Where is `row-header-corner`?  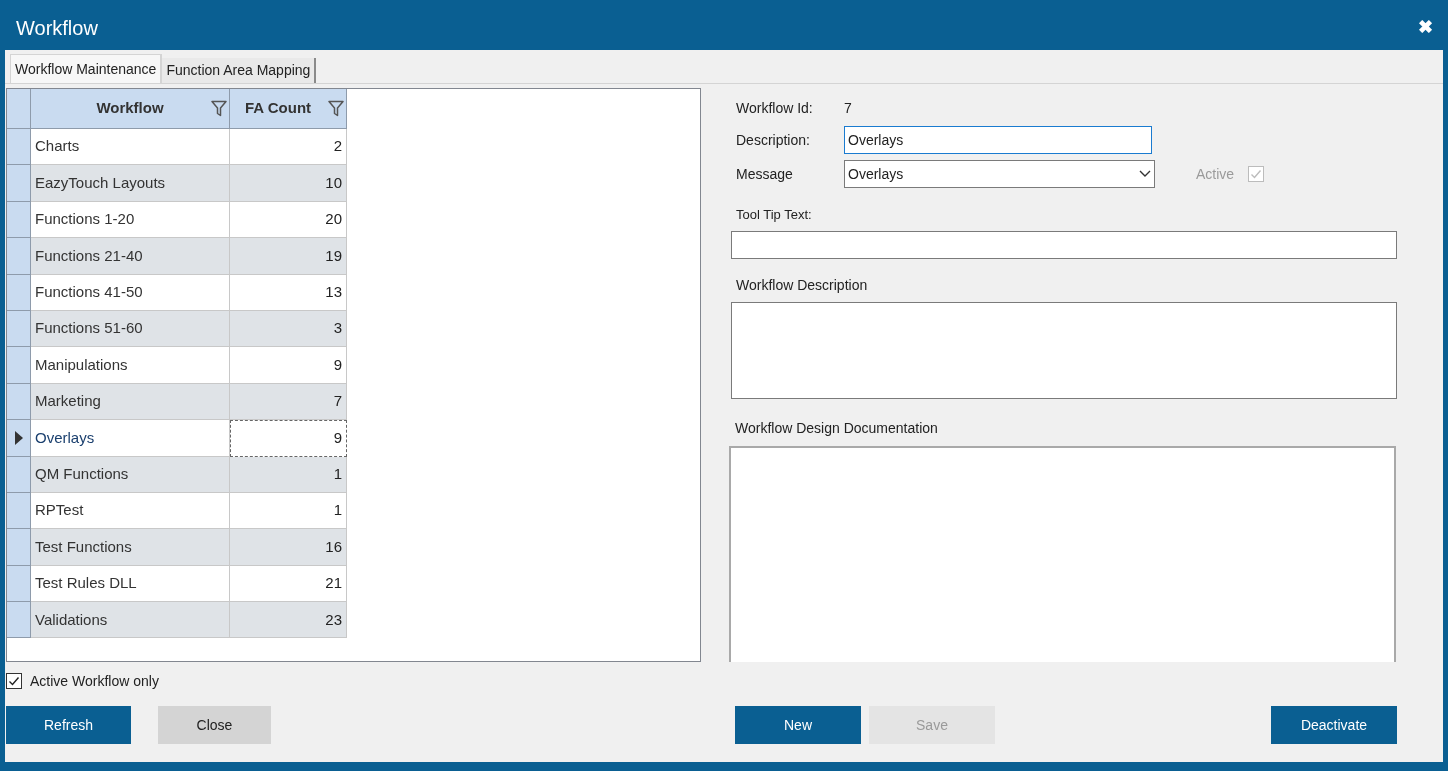
row-header-corner is located at coordinates (19, 109).